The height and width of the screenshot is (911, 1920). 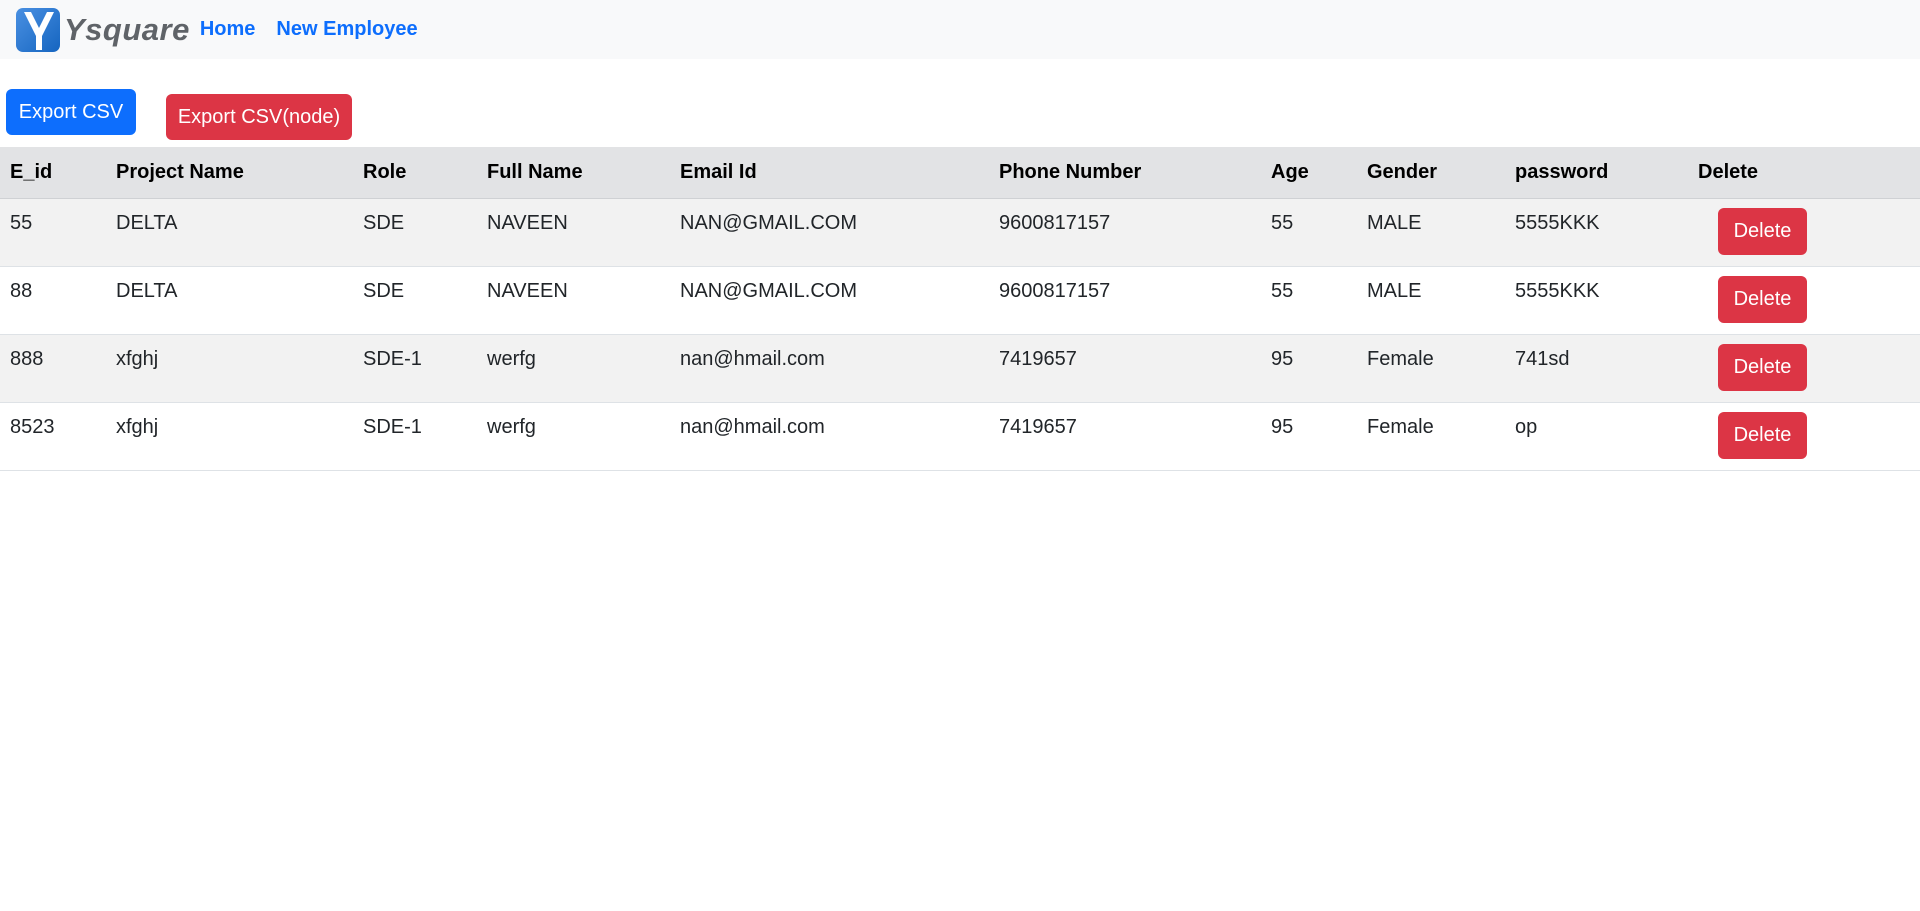 I want to click on header-phone-number: Phone Number, so click(x=1125, y=173).